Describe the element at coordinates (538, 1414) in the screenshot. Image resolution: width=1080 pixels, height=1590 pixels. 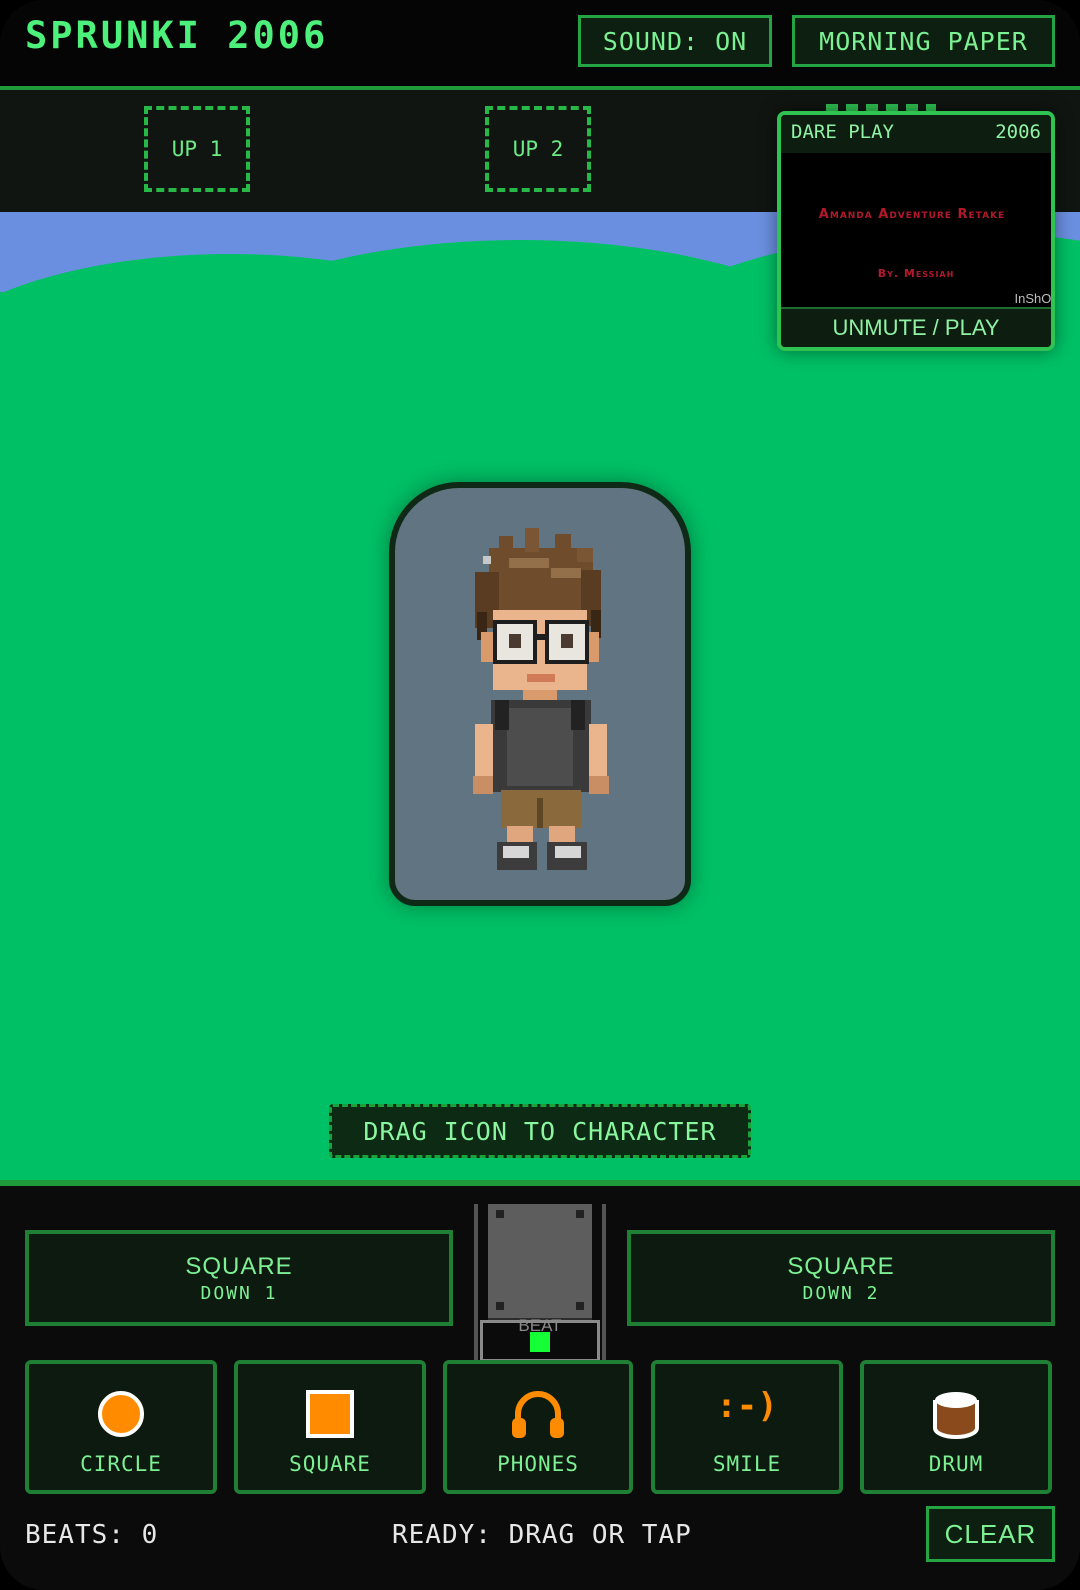
I see `headphones-icon` at that location.